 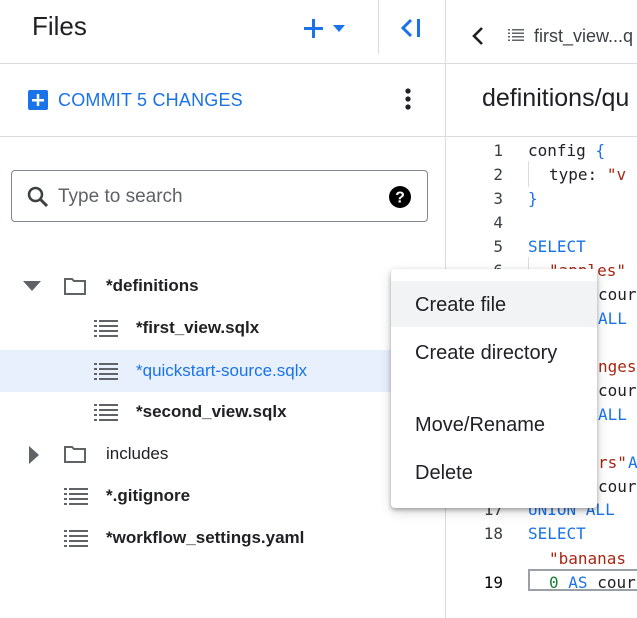 I want to click on file-path-title: definitions/qu, so click(x=556, y=98).